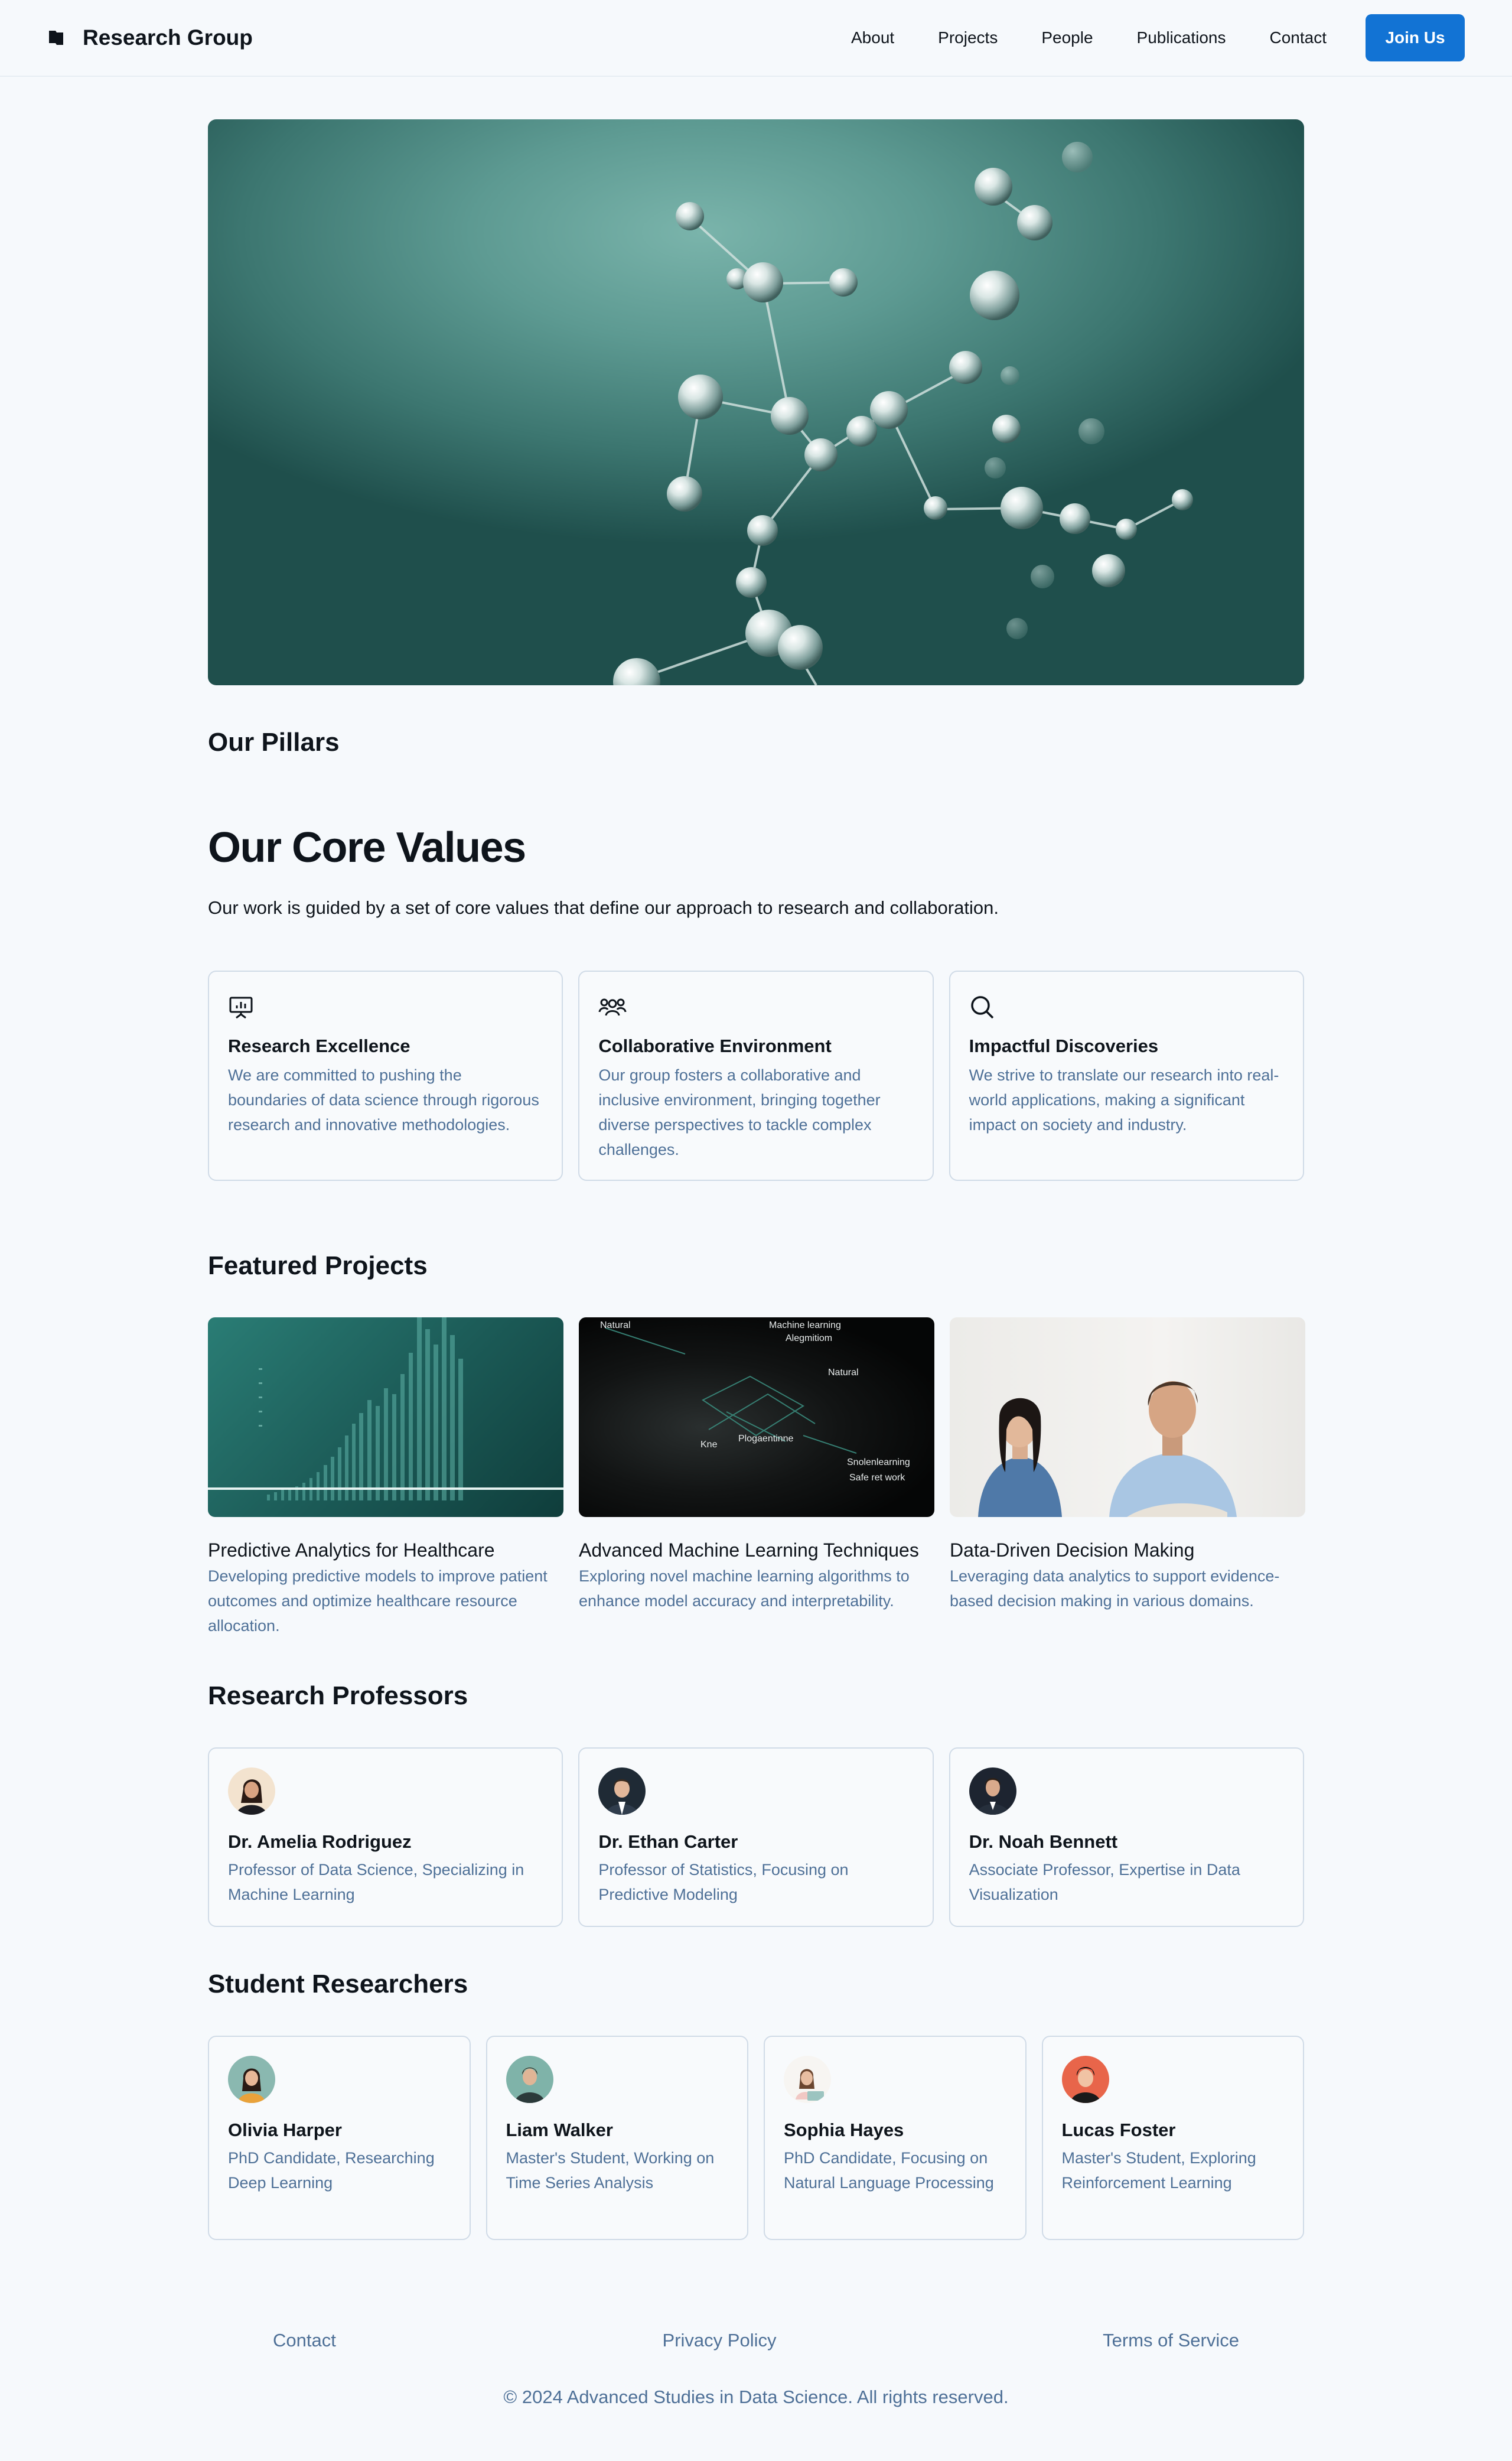 The width and height of the screenshot is (1512, 2461). Describe the element at coordinates (285, 2130) in the screenshot. I see `person-name: Olivia Harper` at that location.